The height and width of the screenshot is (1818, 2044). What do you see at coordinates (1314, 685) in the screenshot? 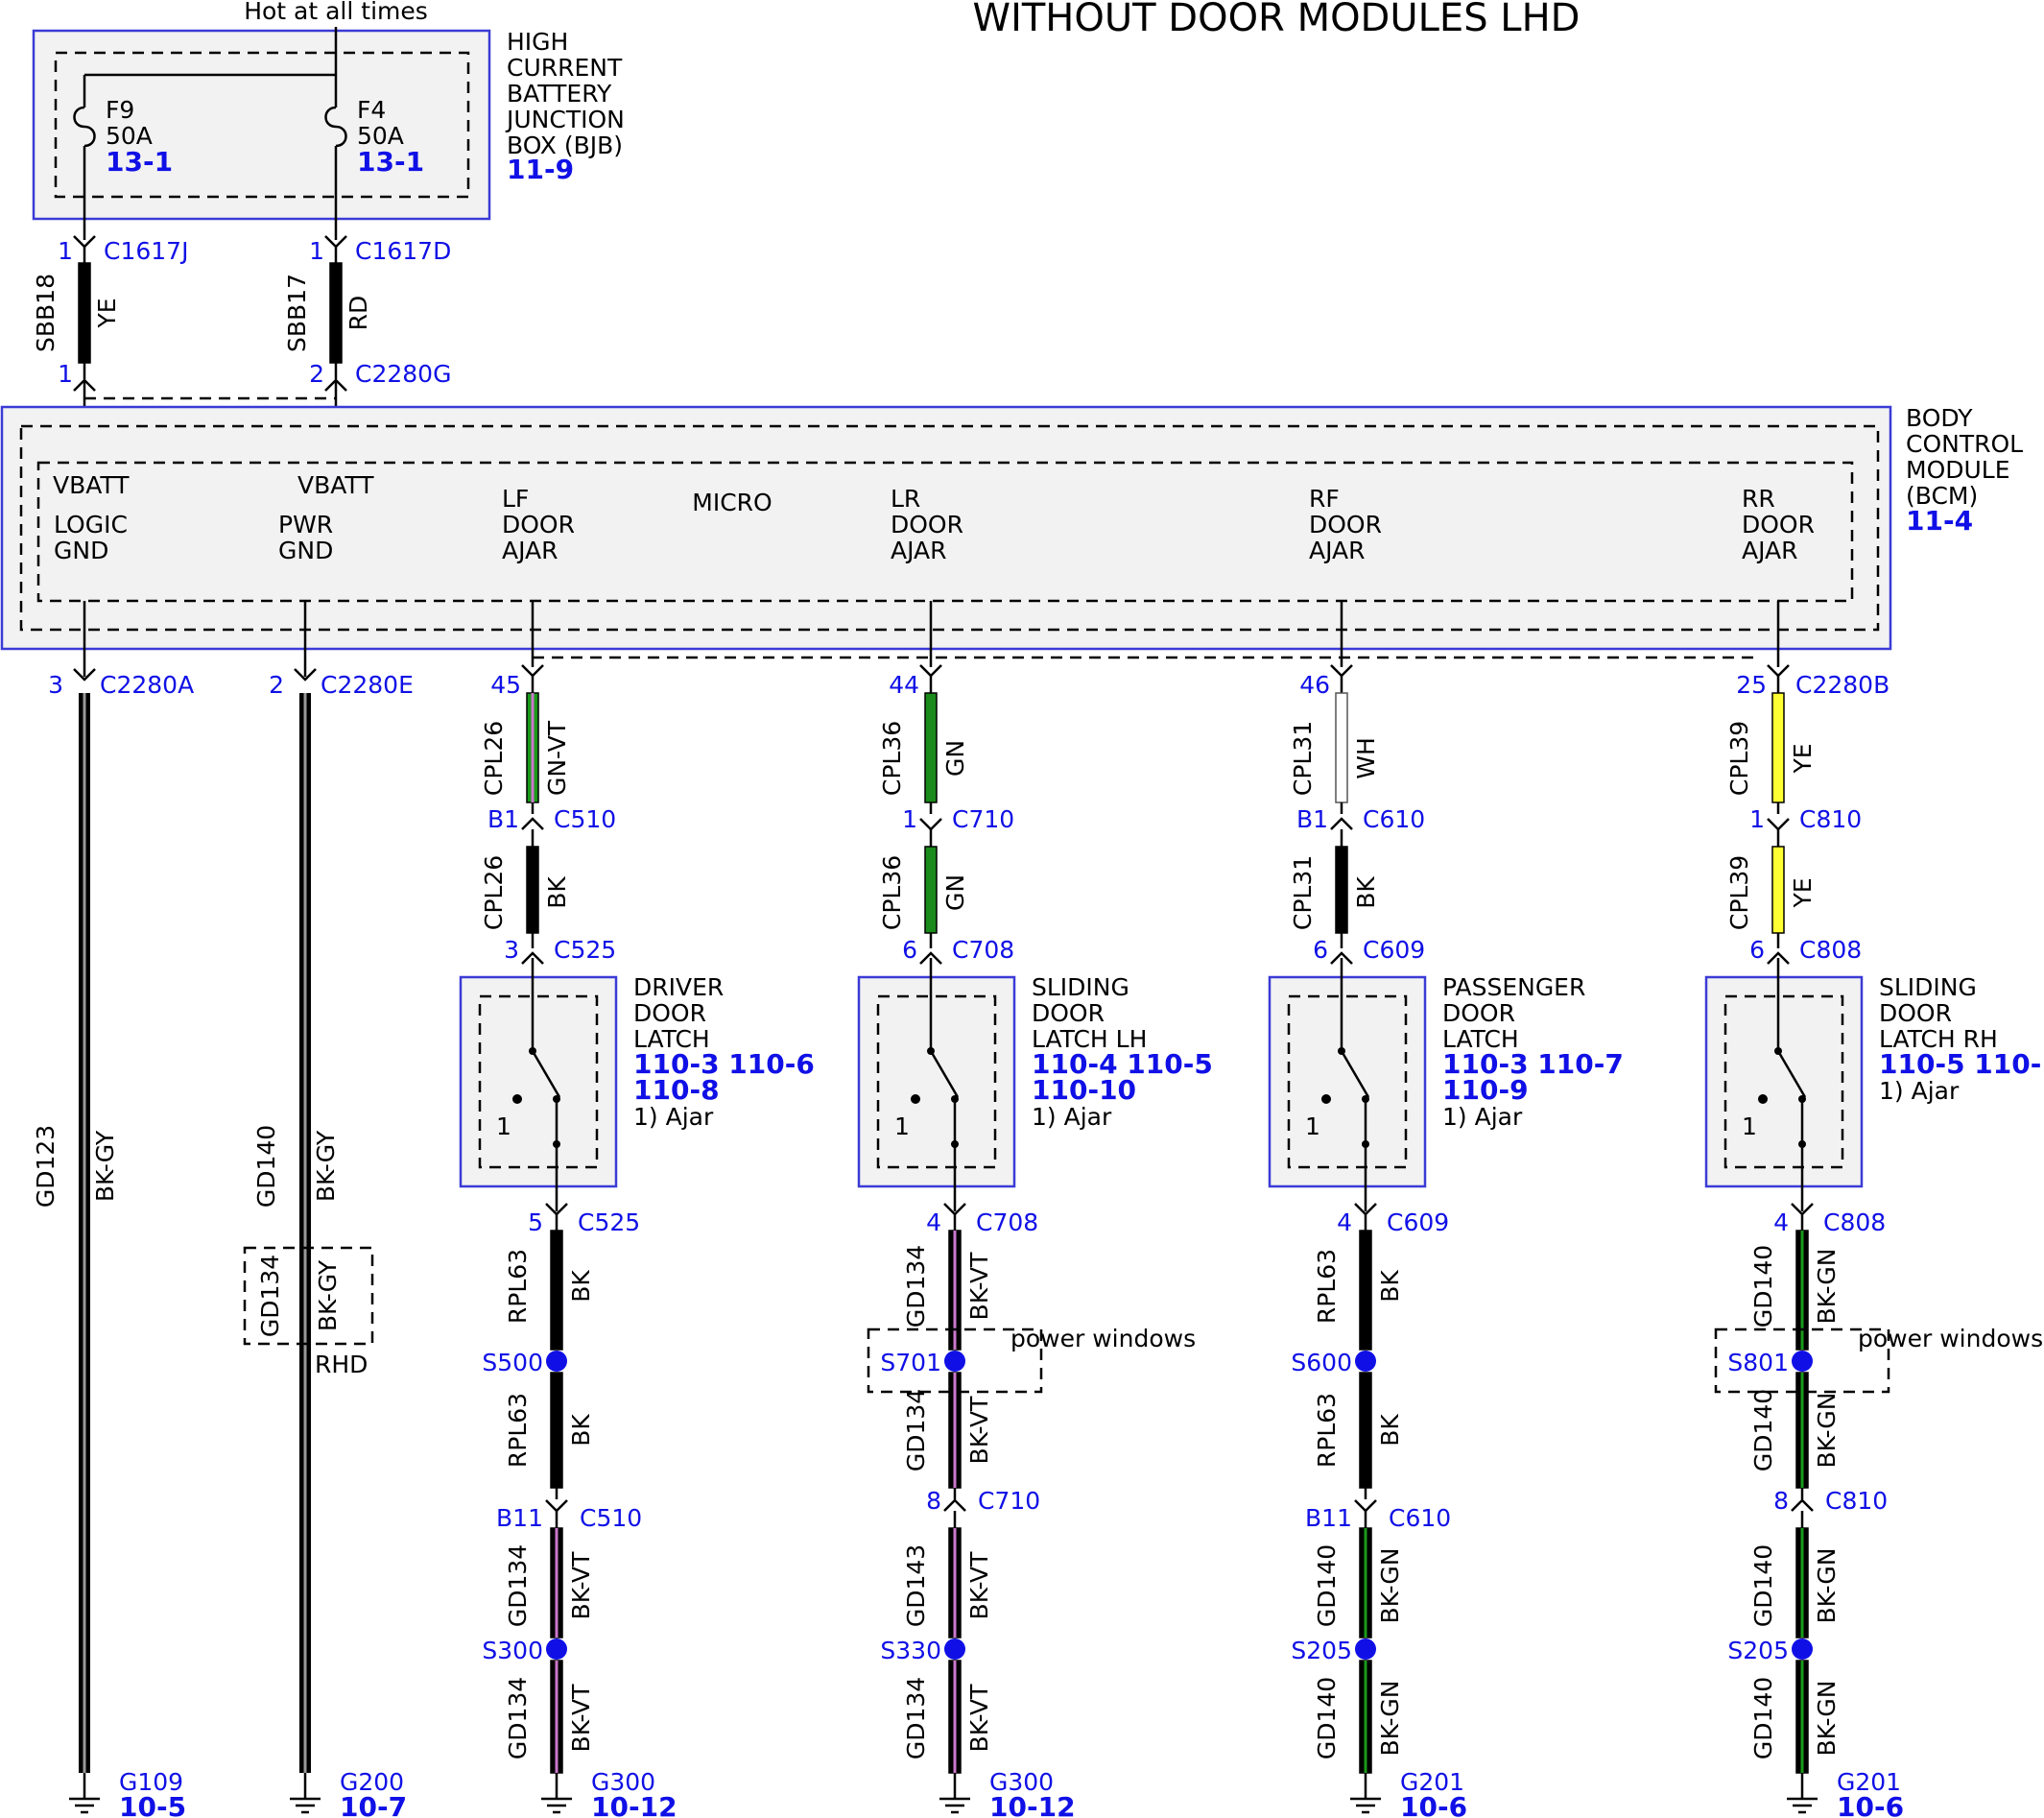
I see `pin-number: 46` at bounding box center [1314, 685].